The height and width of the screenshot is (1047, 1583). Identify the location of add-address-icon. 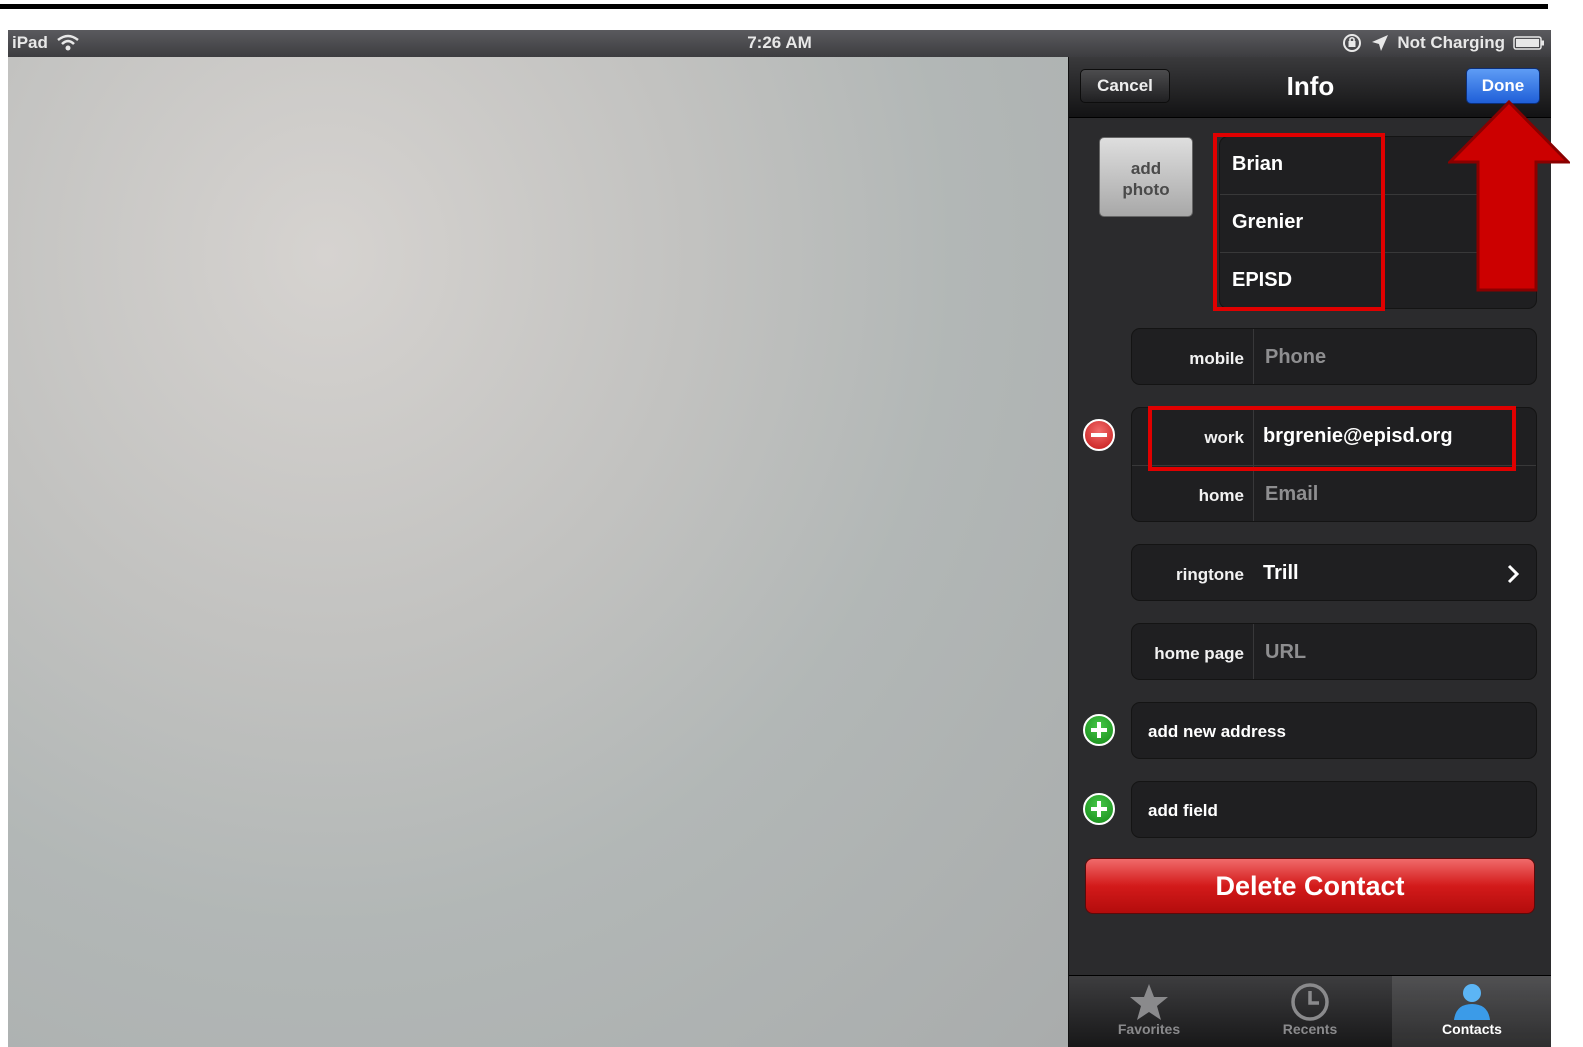
(1099, 730).